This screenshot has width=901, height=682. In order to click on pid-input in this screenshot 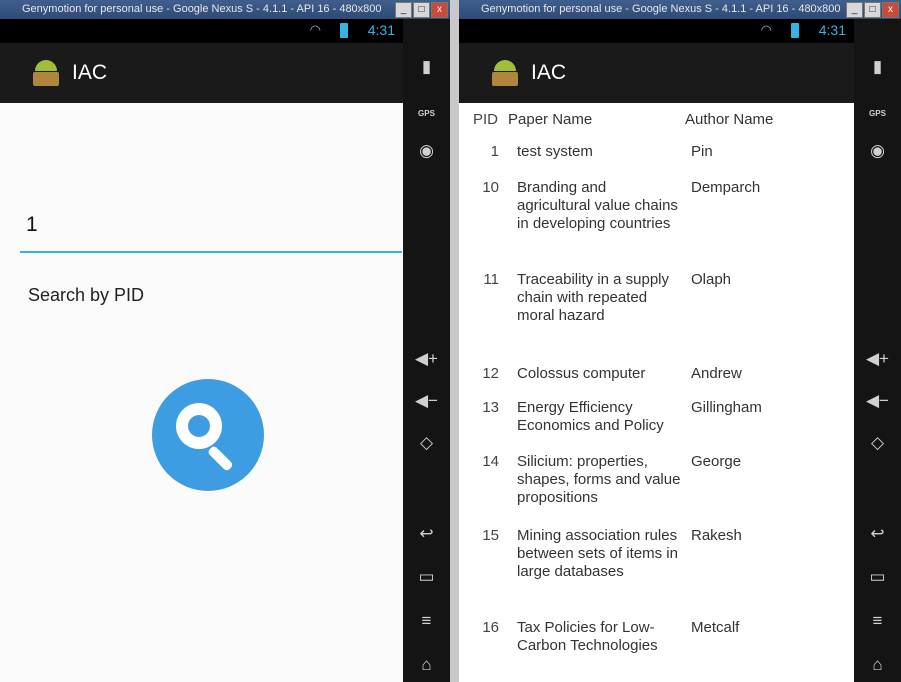, I will do `click(211, 226)`.